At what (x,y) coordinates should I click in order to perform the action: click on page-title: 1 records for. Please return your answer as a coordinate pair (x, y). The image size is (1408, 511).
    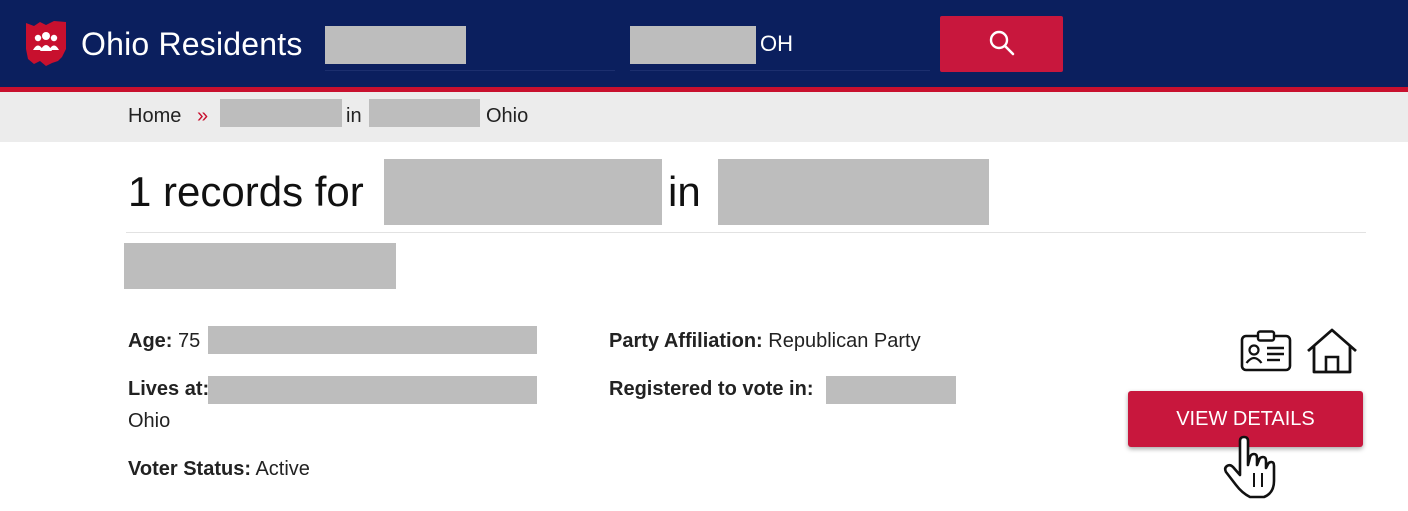
    Looking at the image, I should click on (246, 191).